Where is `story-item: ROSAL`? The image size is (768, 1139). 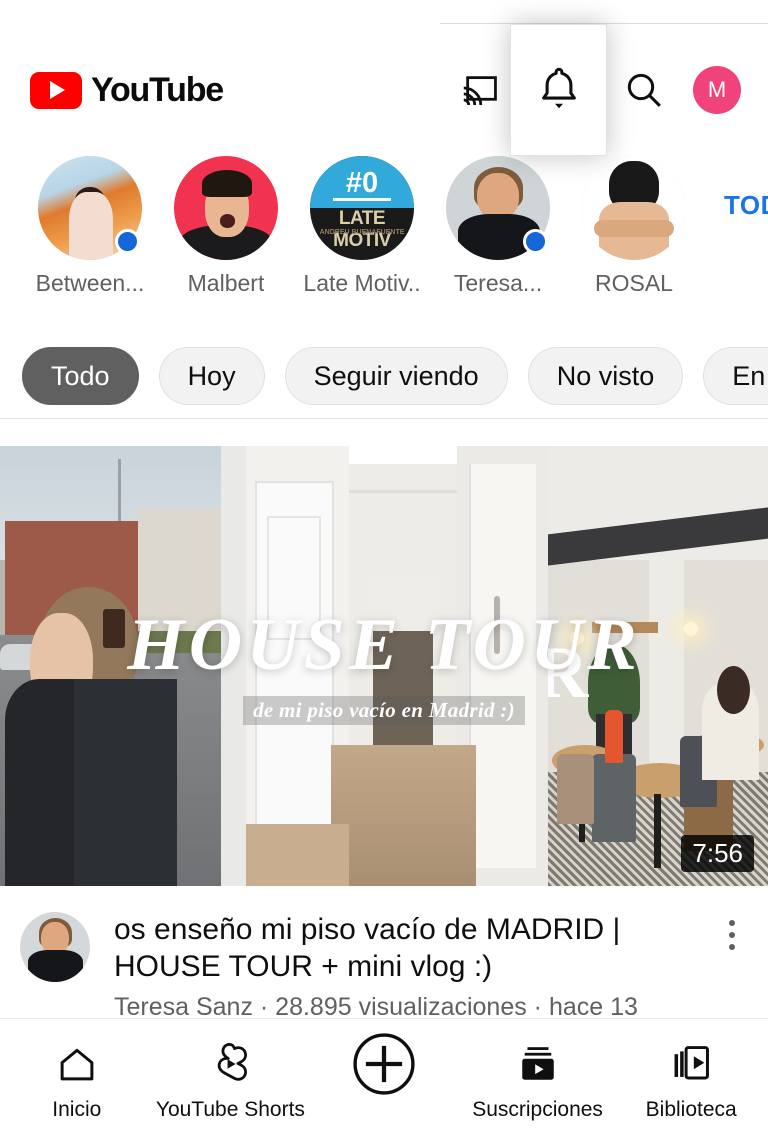
story-item: ROSAL is located at coordinates (634, 226).